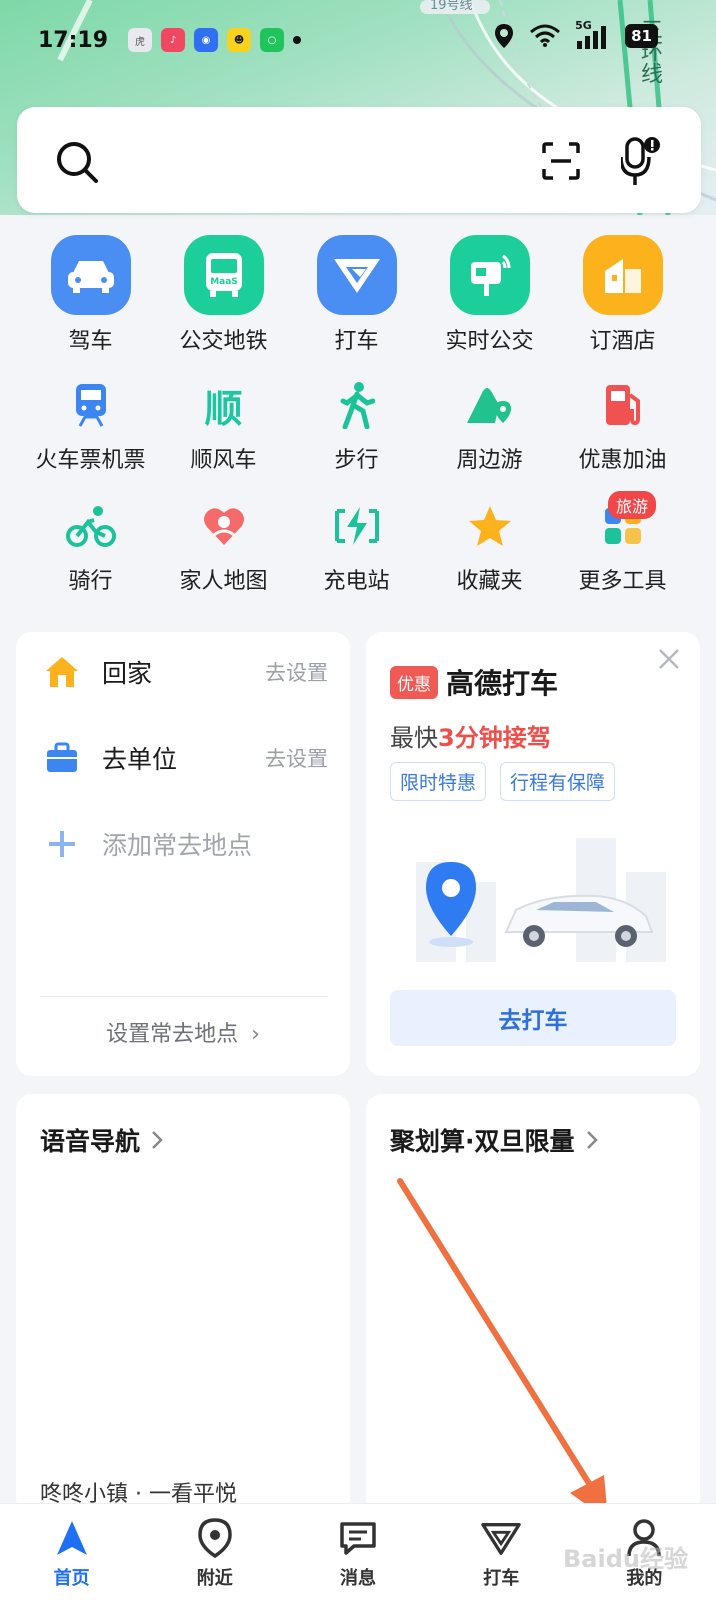 The image size is (716, 1600). I want to click on promo-tag: 优惠, so click(414, 682).